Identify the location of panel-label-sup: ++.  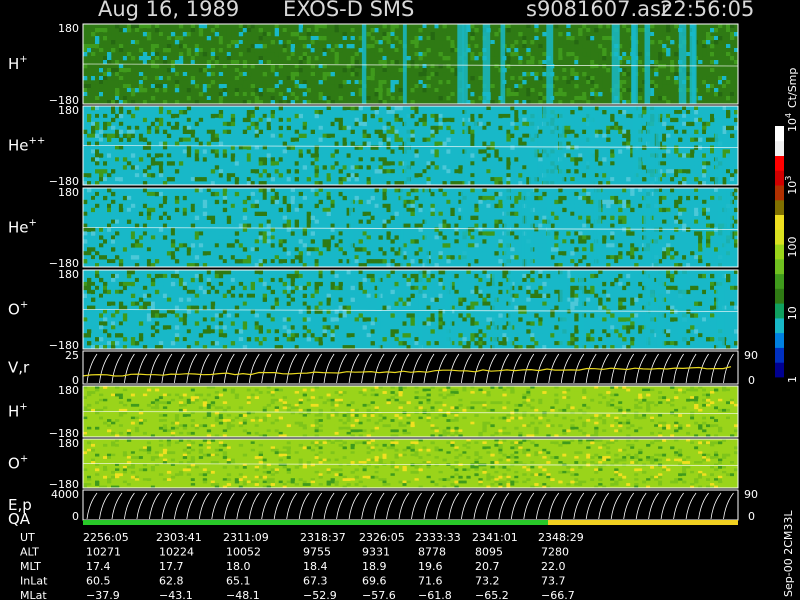
(37, 141).